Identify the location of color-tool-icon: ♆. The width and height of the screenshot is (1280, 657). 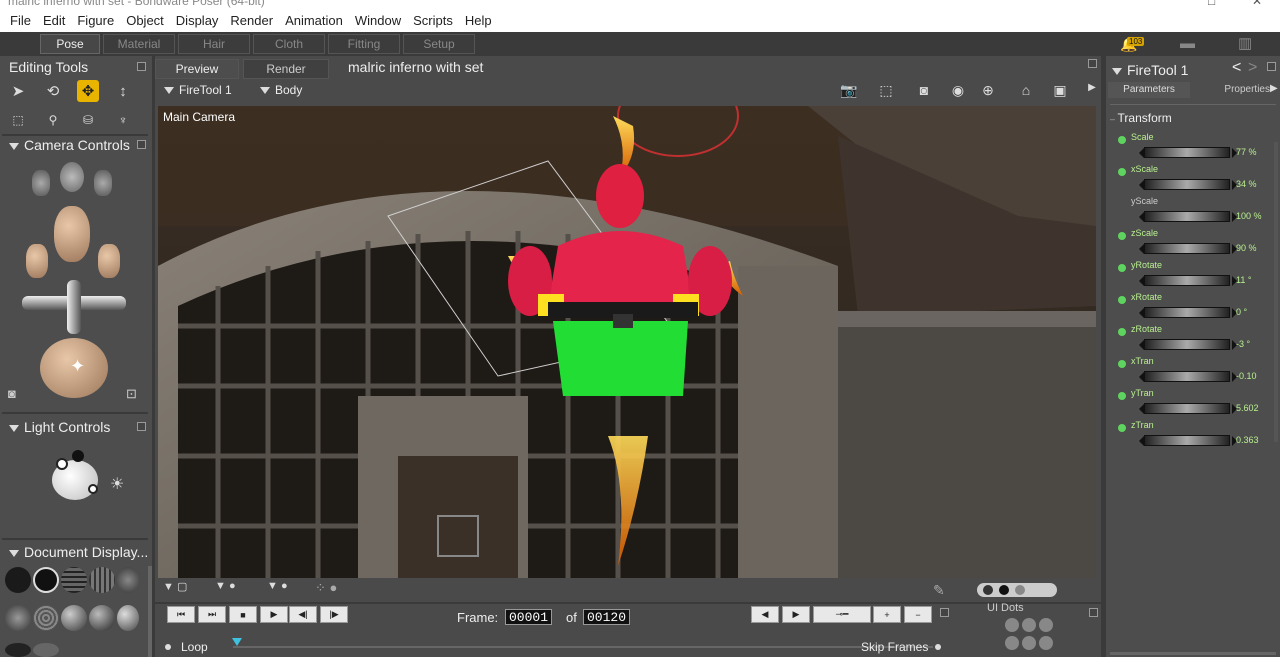
(123, 120).